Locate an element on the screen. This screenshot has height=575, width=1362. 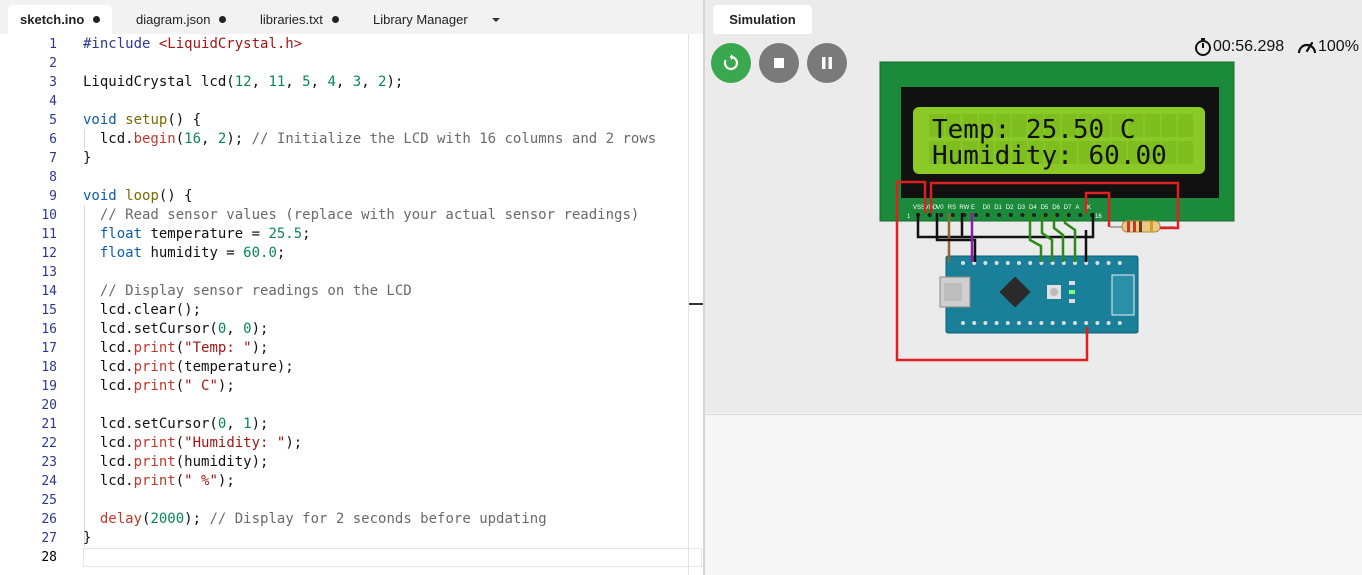
line-number: 14 is located at coordinates (49, 291).